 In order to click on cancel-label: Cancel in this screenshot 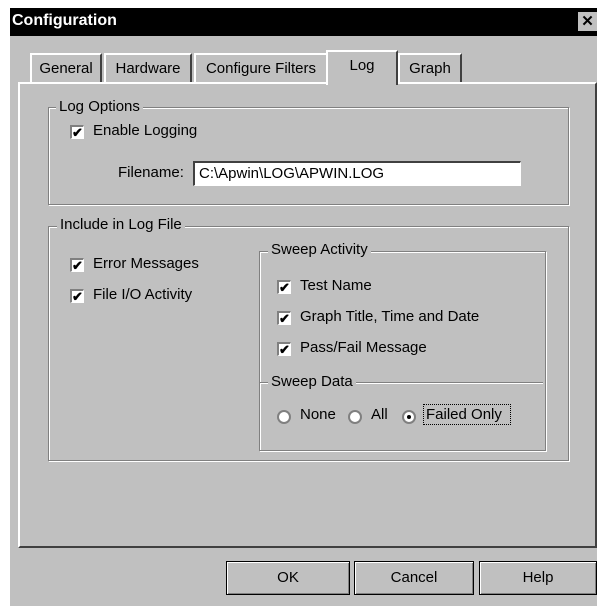, I will do `click(414, 577)`.